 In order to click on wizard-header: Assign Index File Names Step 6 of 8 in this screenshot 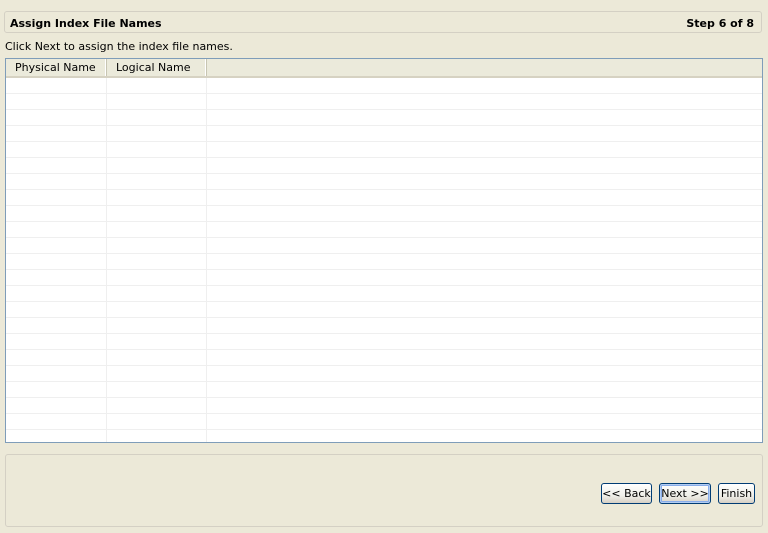, I will do `click(383, 22)`.